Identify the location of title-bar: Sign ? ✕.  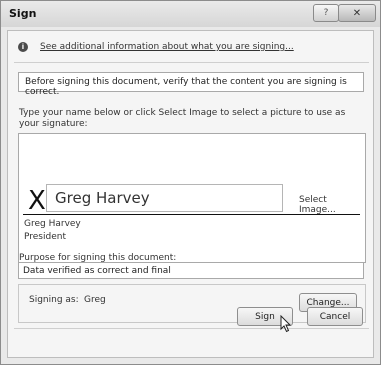
(190, 14).